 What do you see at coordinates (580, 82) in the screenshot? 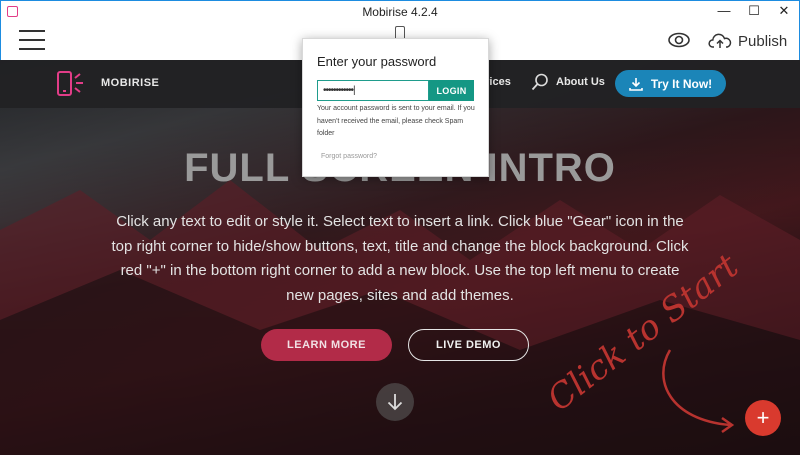
I see `nav-link-about: About Us` at bounding box center [580, 82].